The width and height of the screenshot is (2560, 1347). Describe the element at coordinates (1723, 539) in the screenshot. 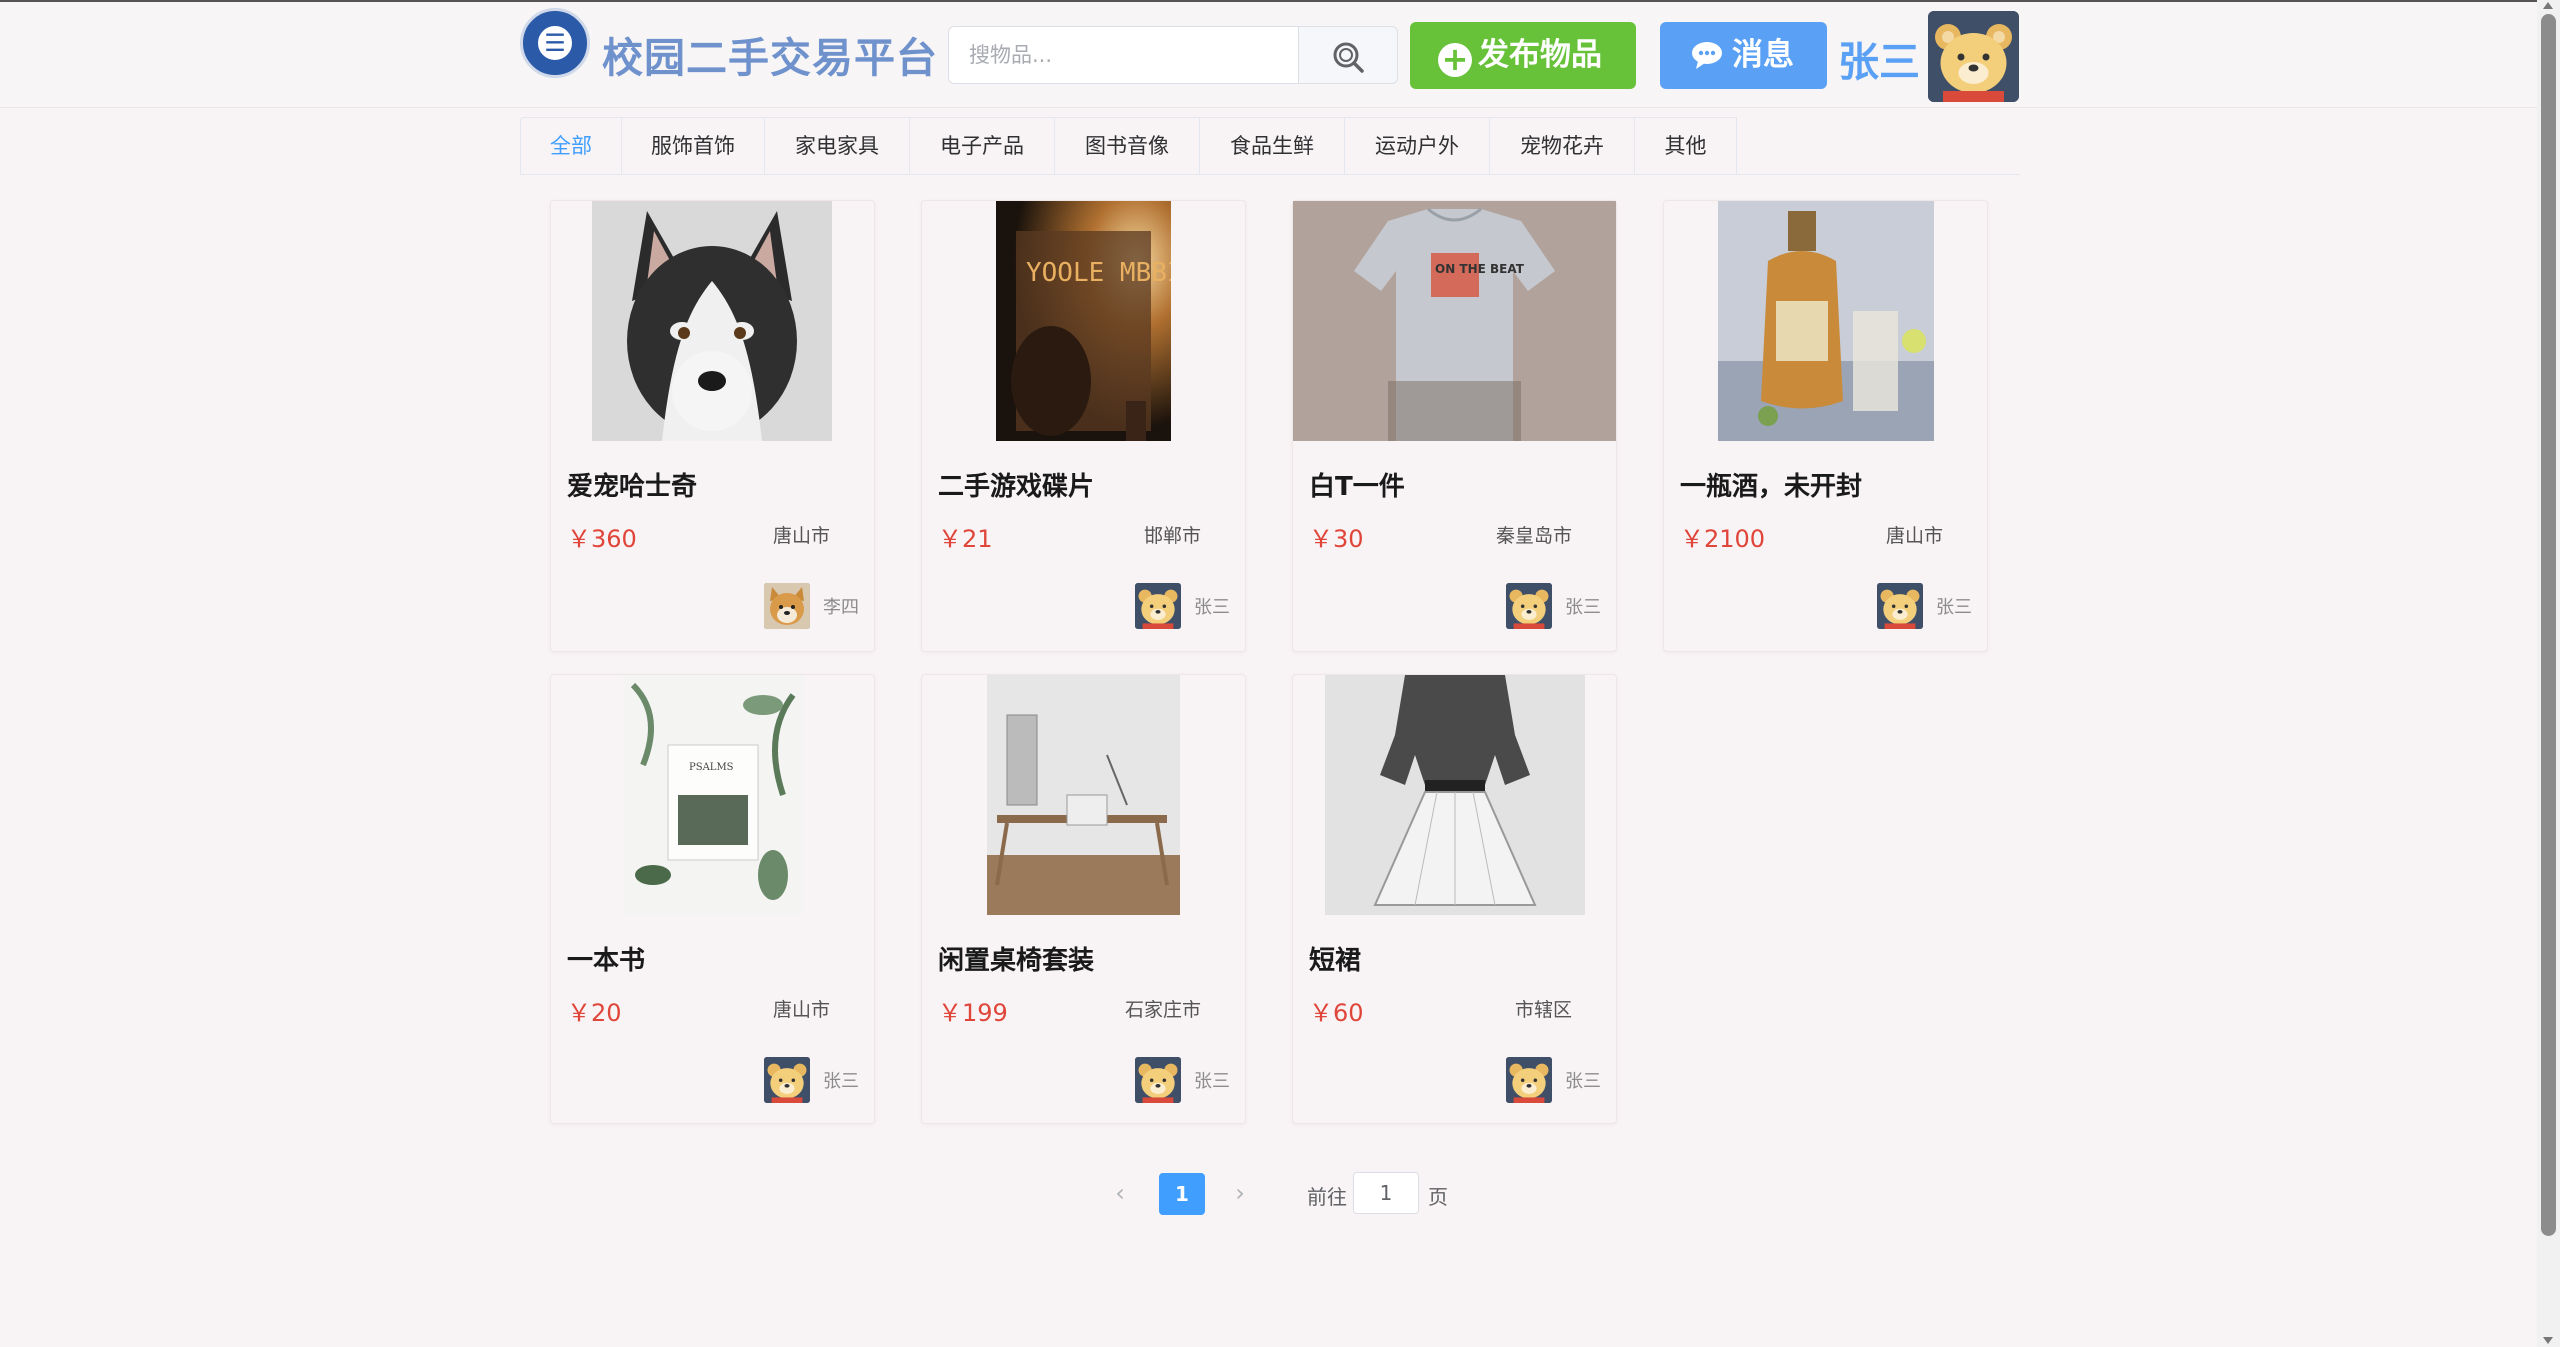

I see `item-price: ￥2100` at that location.